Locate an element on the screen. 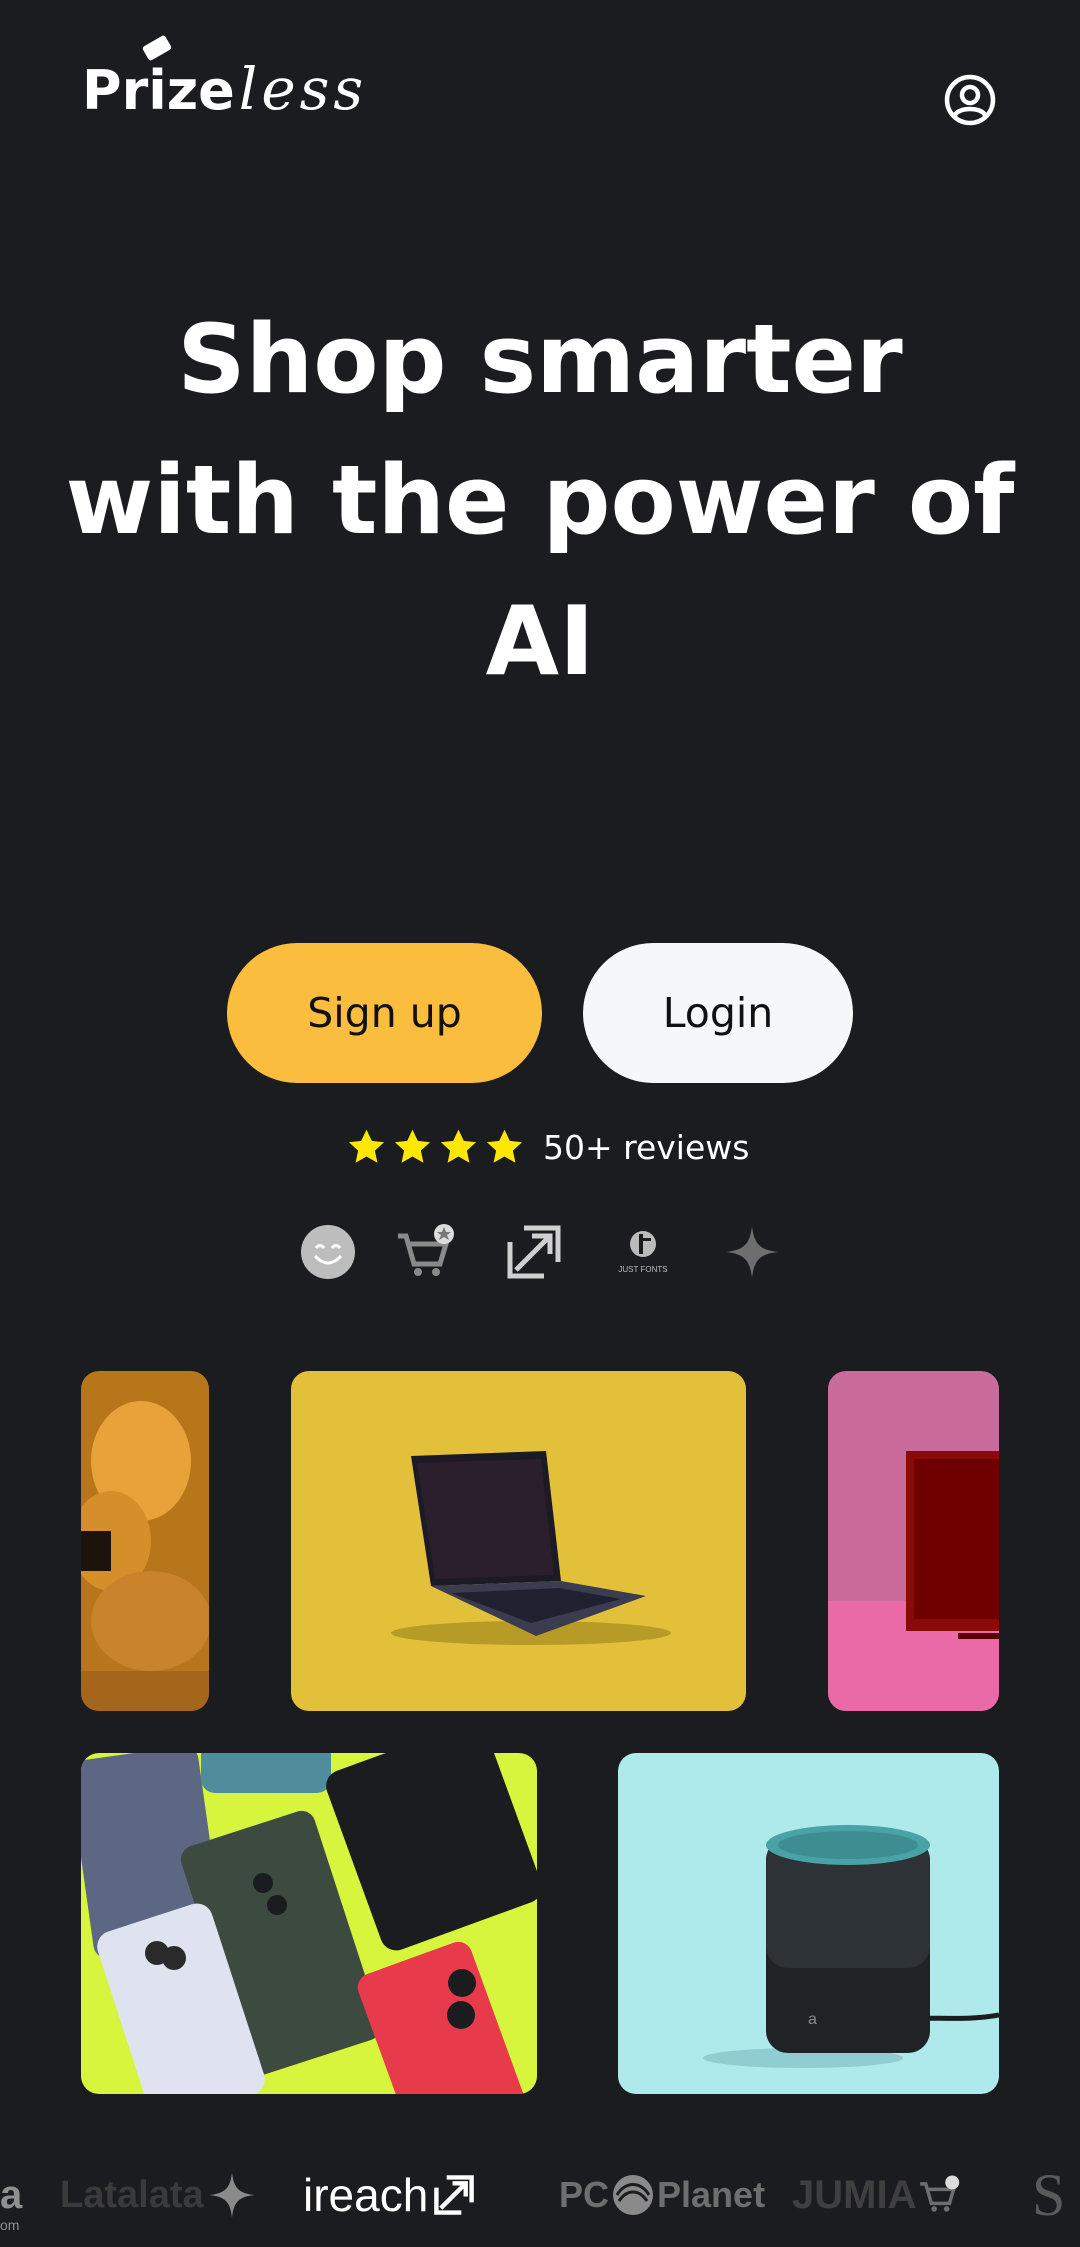 This screenshot has height=2247, width=1080. planet-swirl-icon is located at coordinates (633, 2195).